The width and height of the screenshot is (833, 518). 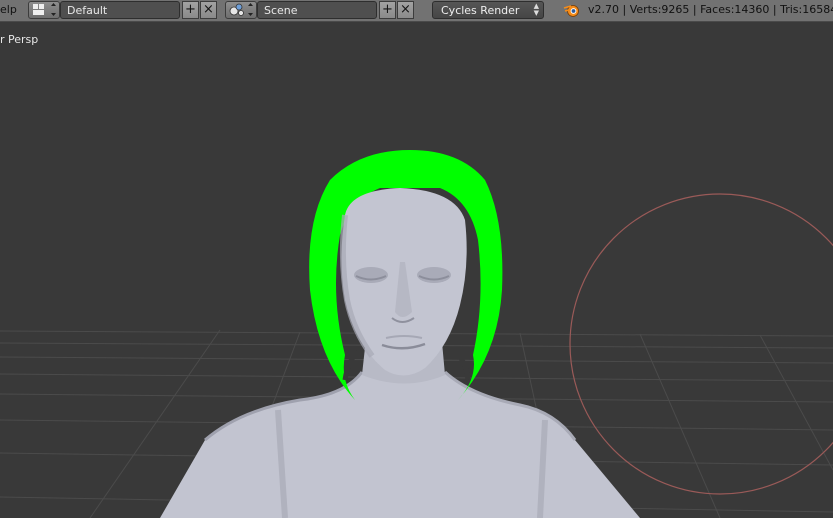 I want to click on remove-scene-button: ×, so click(x=405, y=10).